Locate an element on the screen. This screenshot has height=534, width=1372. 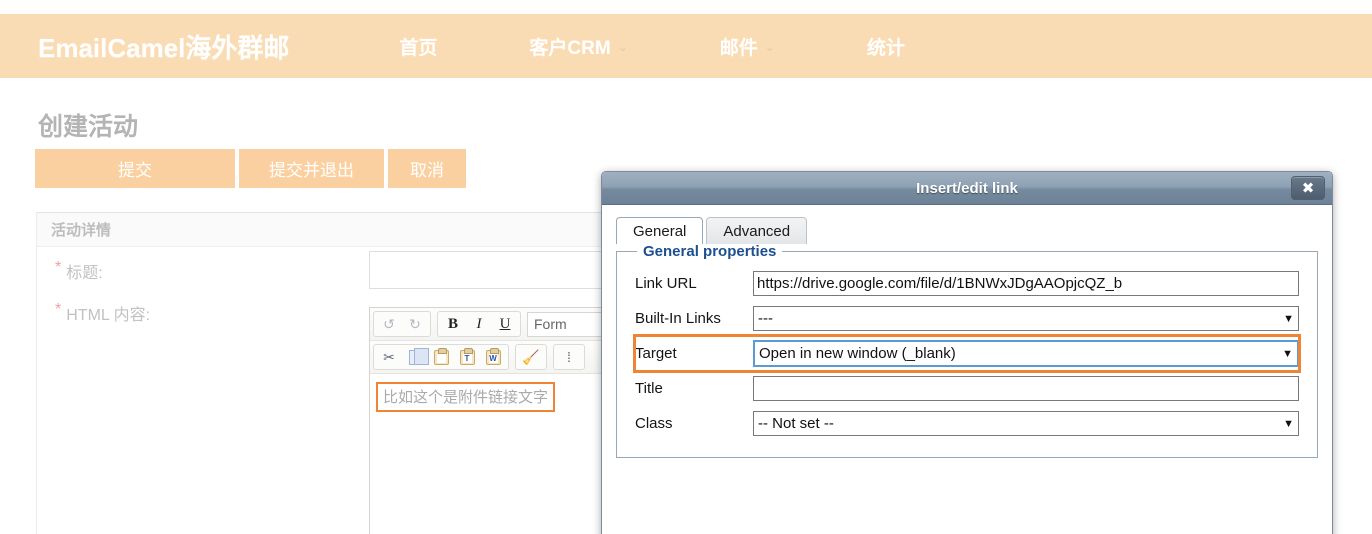
submit-button: 提交 is located at coordinates (135, 168).